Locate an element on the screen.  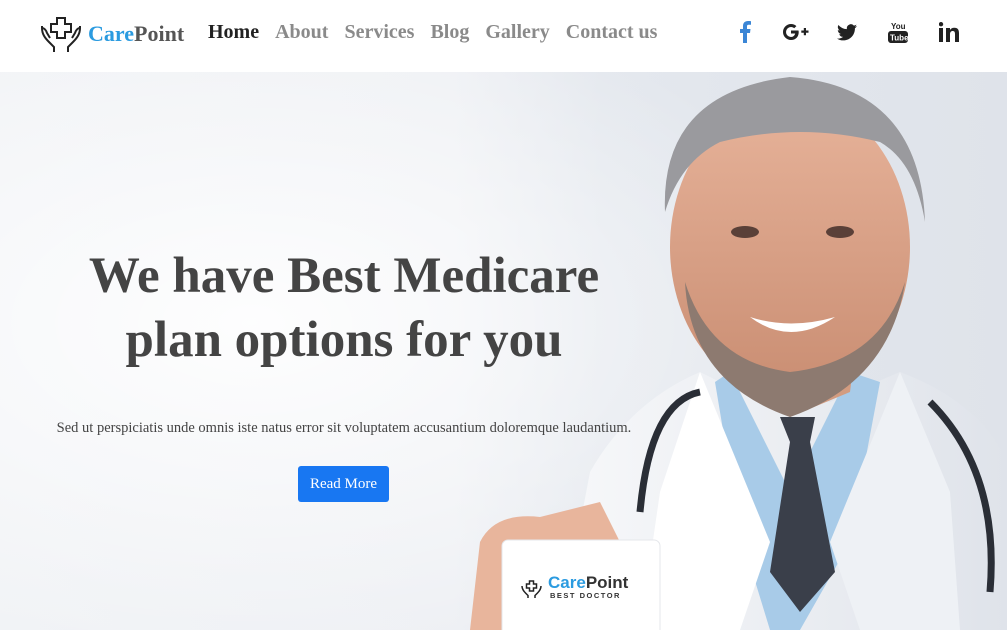
youtube-link: You Tube is located at coordinates (898, 32).